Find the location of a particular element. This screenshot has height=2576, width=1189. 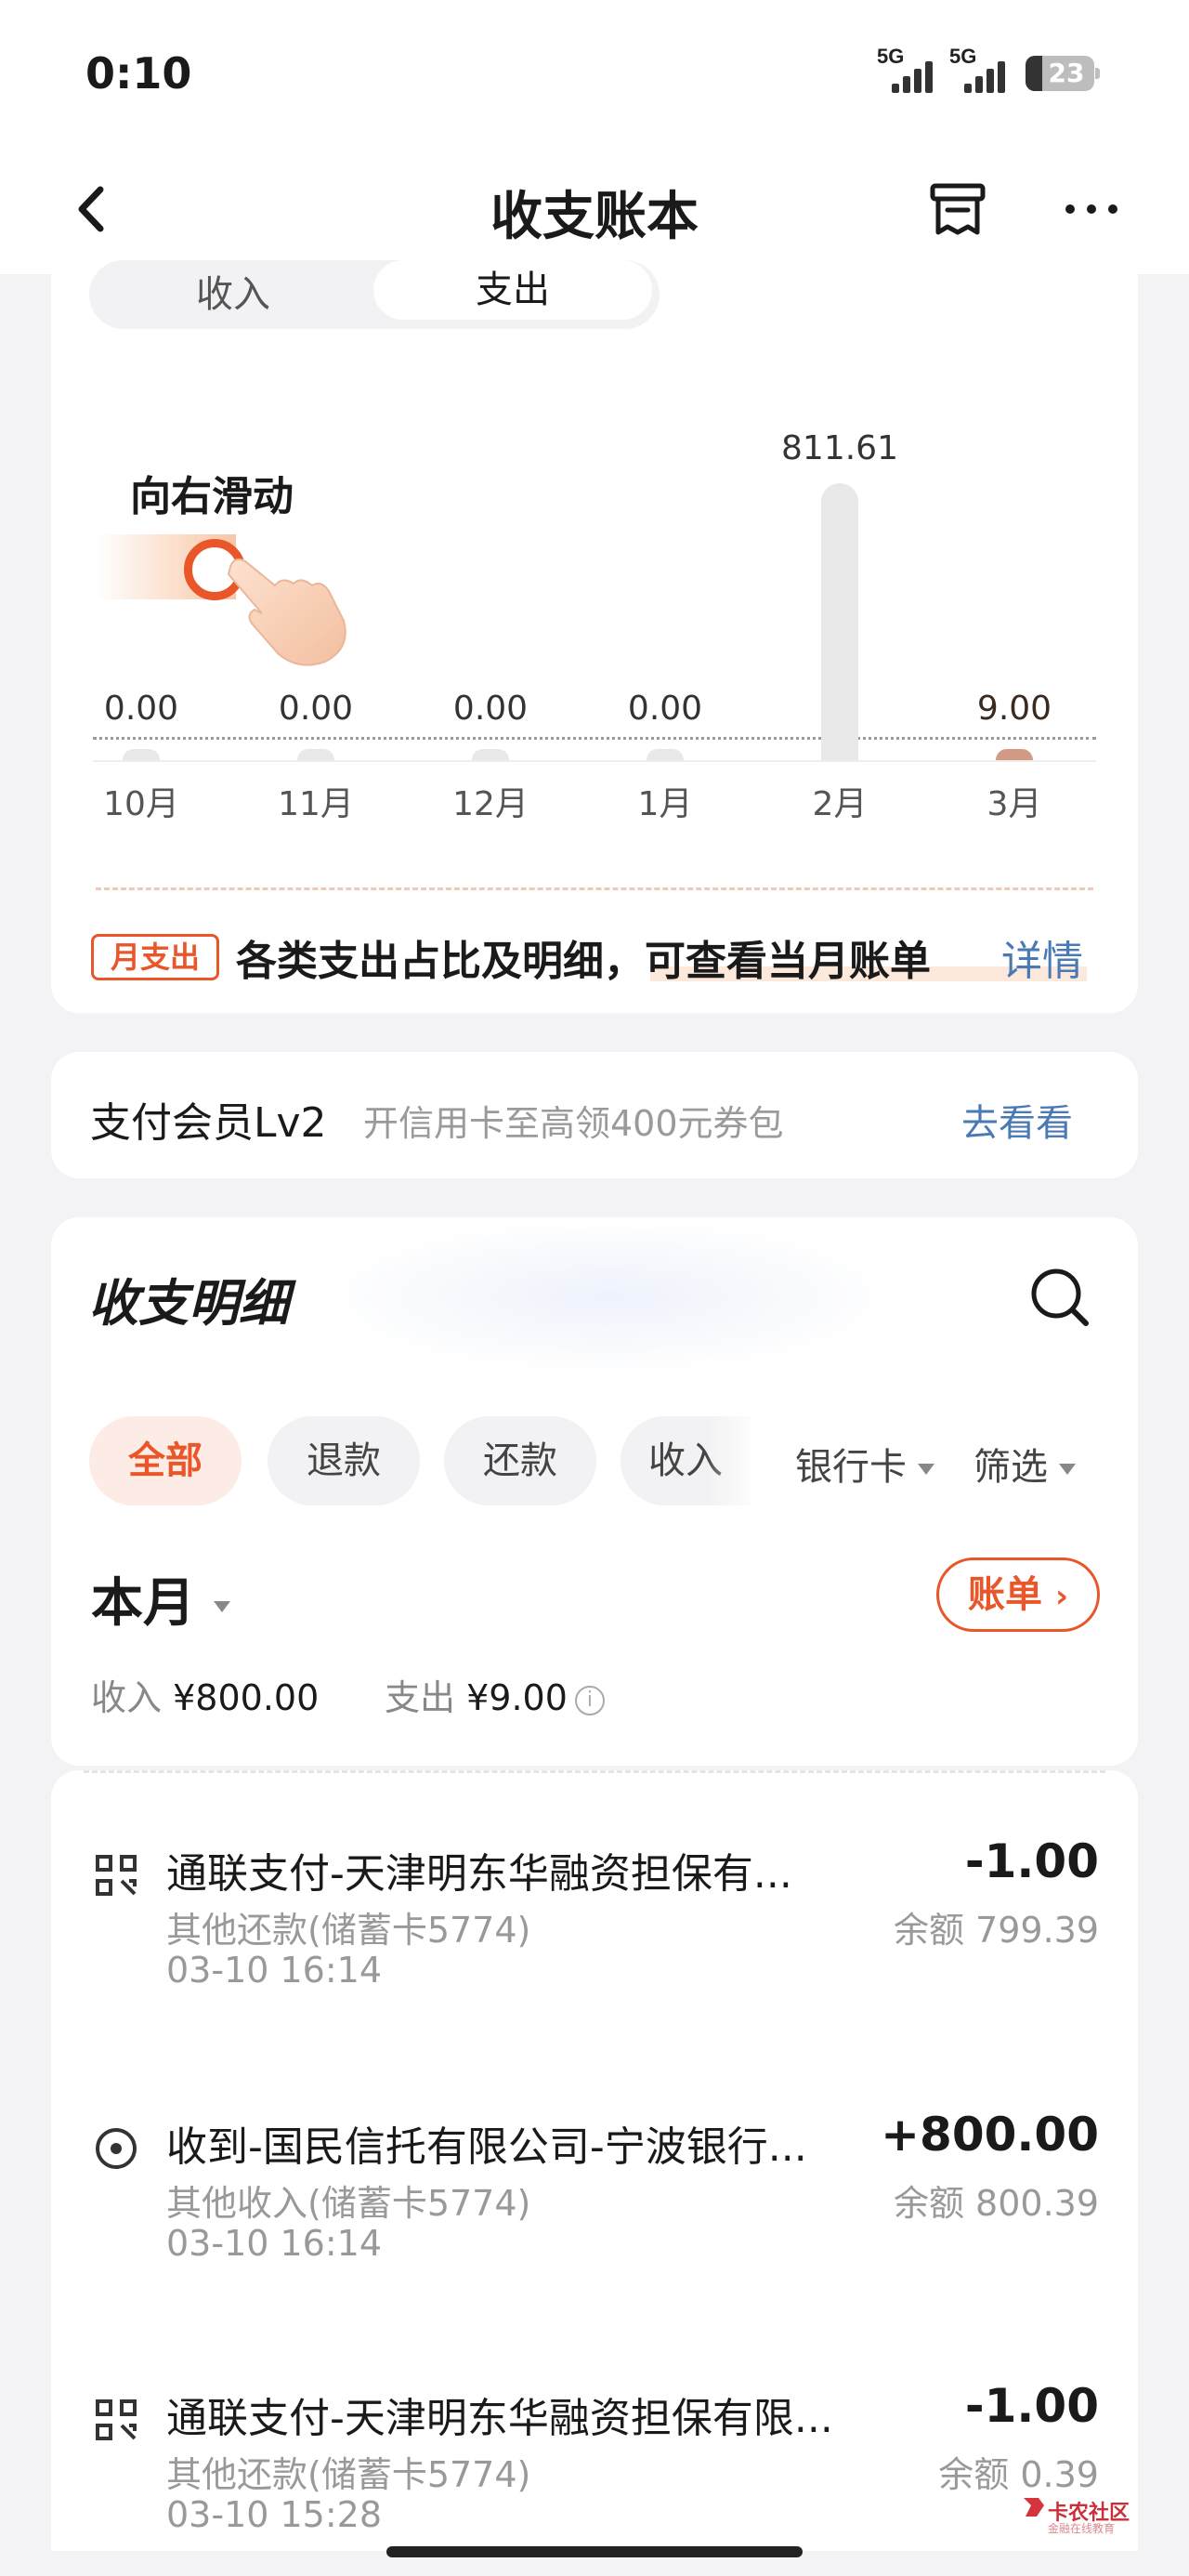

monthly-expense-tag: 月支出 is located at coordinates (155, 957).